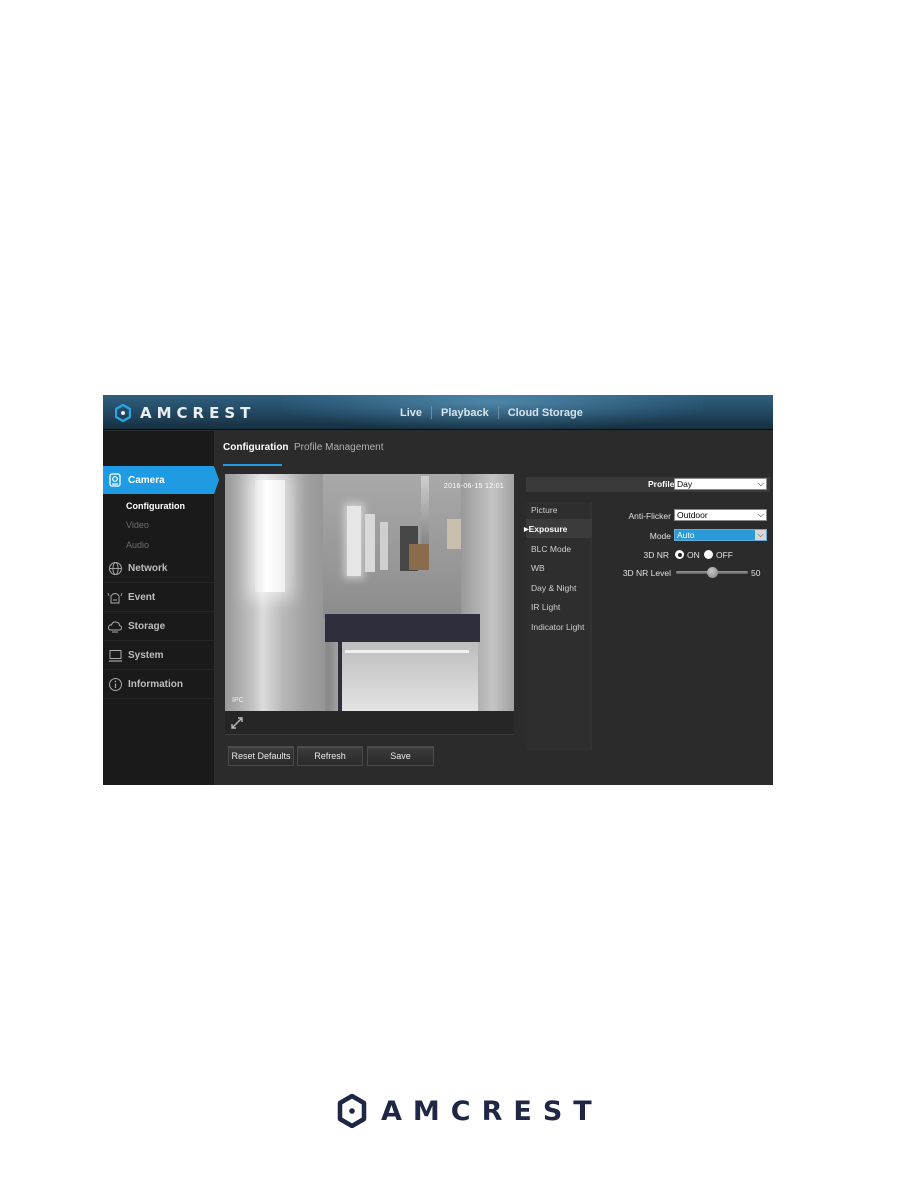 The image size is (918, 1188). Describe the element at coordinates (252, 465) in the screenshot. I see `active-tab-indicator` at that location.